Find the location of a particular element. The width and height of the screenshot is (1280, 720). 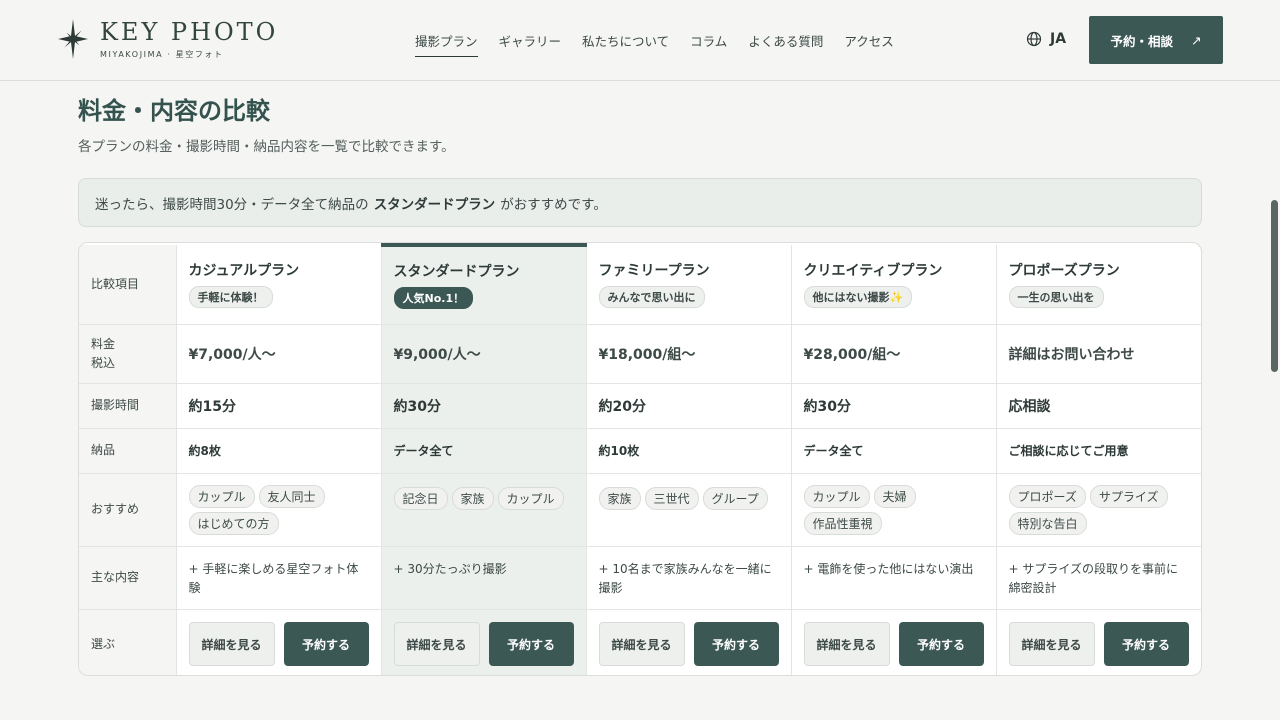

tag: 作品性重視 is located at coordinates (842, 523).